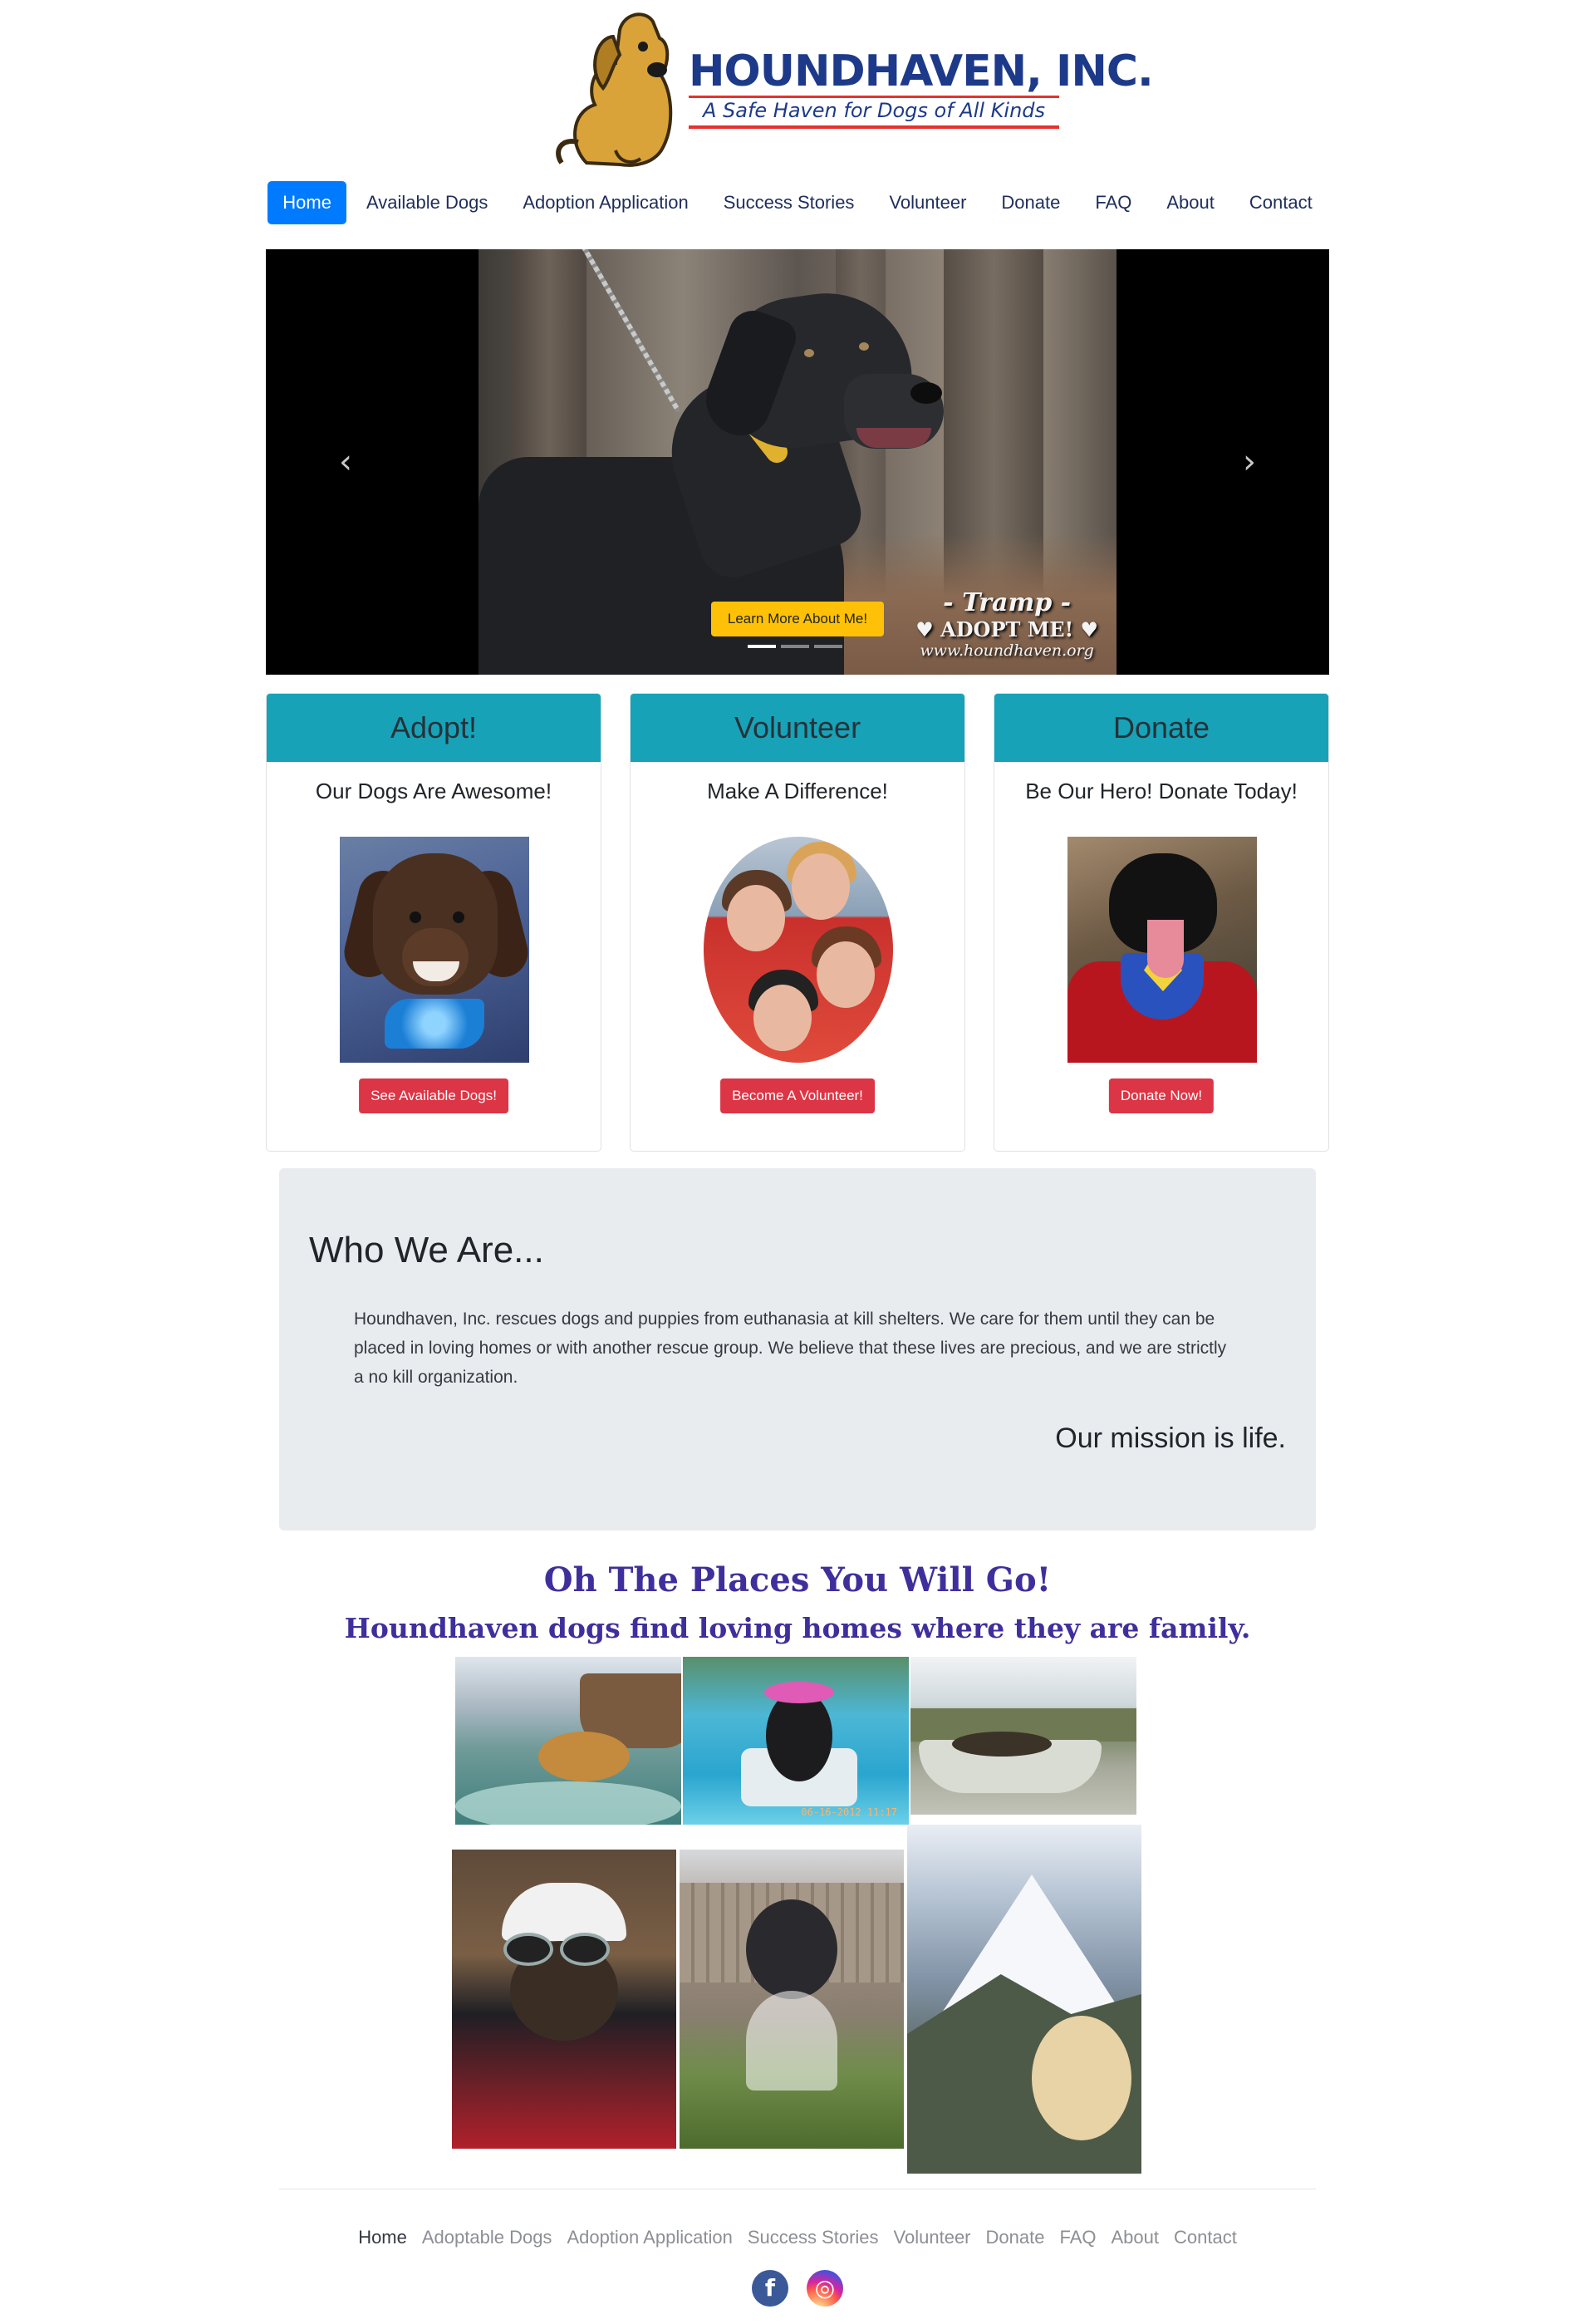 The width and height of the screenshot is (1595, 2324). I want to click on black-dog, so click(799, 1735).